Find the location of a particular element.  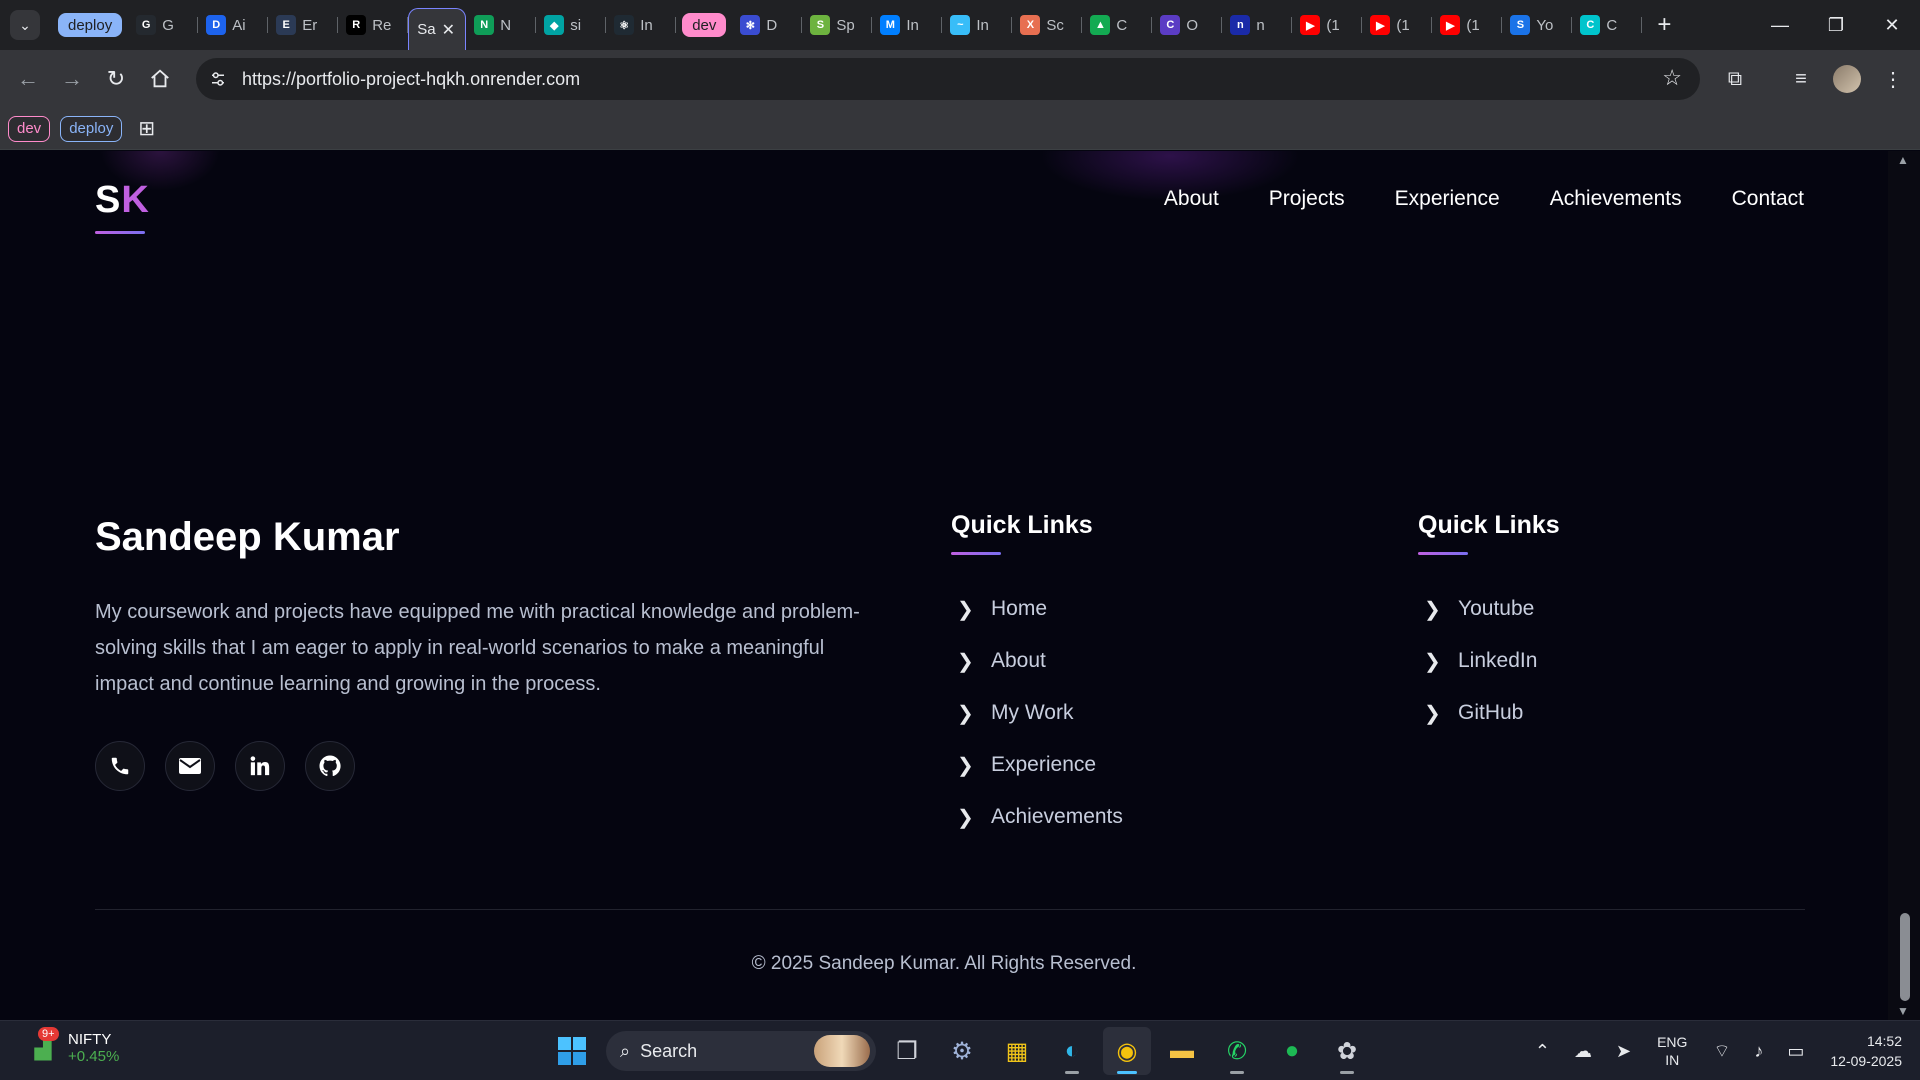

reload-icon: ↻ is located at coordinates (116, 78).